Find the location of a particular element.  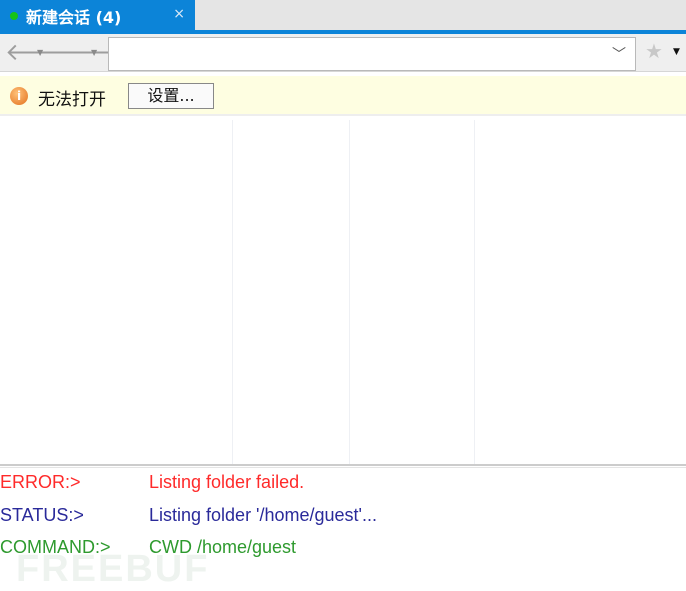

bookmark-star-icon: ★ is located at coordinates (654, 51).